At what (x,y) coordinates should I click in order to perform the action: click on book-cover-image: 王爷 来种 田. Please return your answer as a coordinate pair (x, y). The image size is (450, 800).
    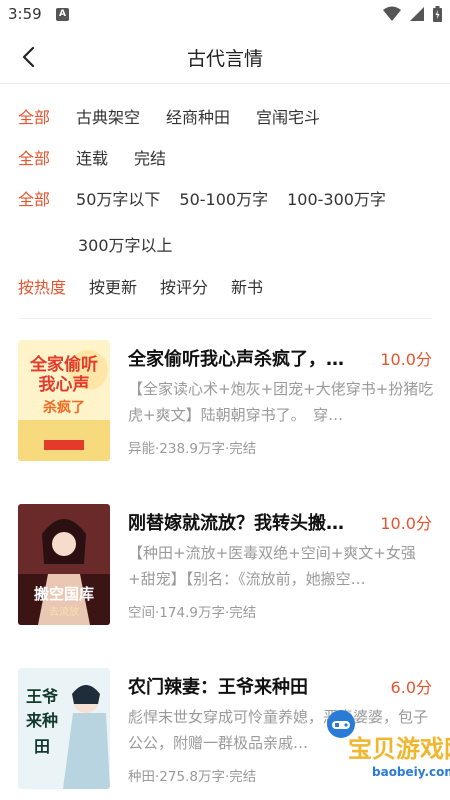
    Looking at the image, I should click on (64, 728).